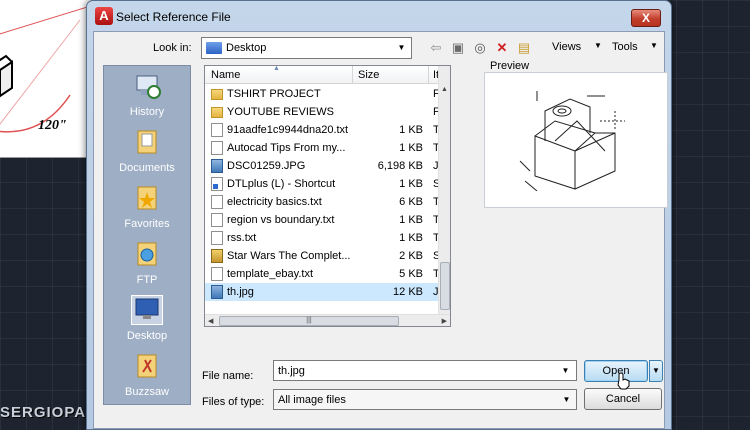 Image resolution: width=750 pixels, height=430 pixels. Describe the element at coordinates (654, 45) in the screenshot. I see `tools-chevron-down-icon: ▼` at that location.